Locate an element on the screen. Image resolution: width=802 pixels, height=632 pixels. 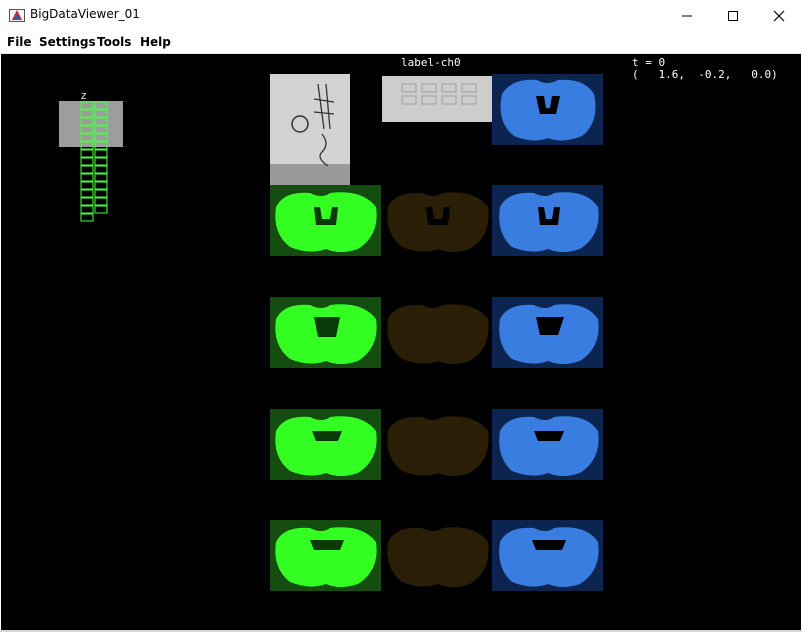
minimize-button is located at coordinates (687, 15).